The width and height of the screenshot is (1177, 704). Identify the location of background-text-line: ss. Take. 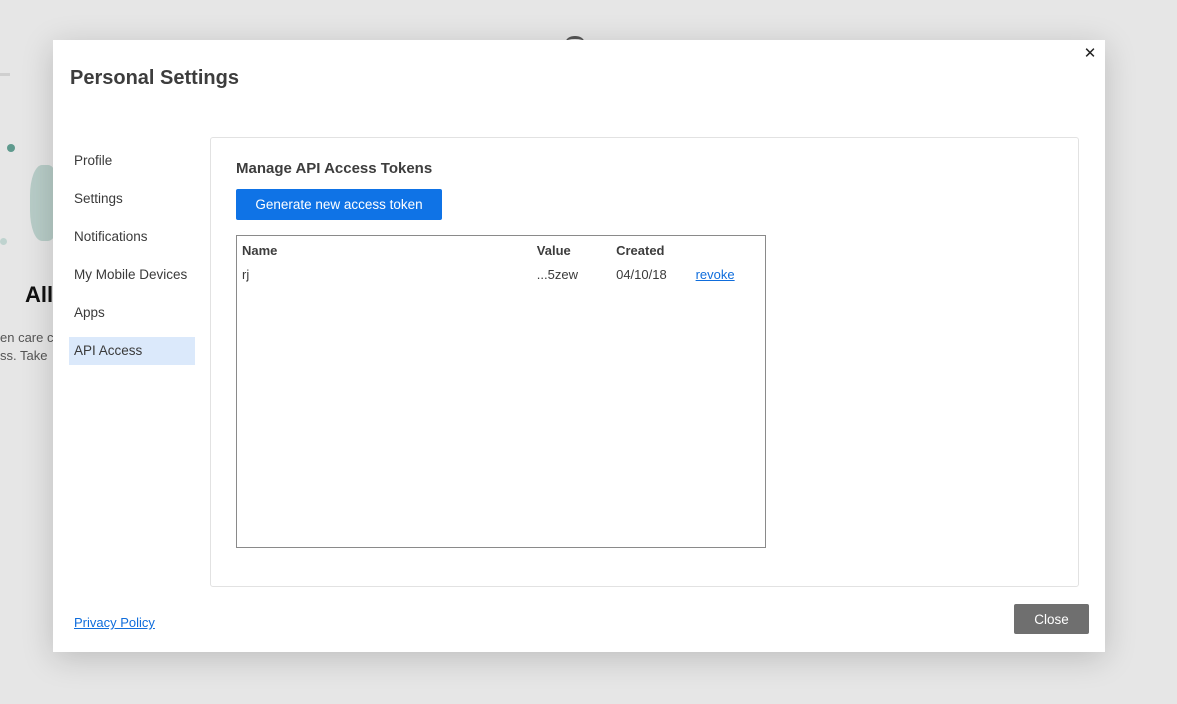
(24, 355).